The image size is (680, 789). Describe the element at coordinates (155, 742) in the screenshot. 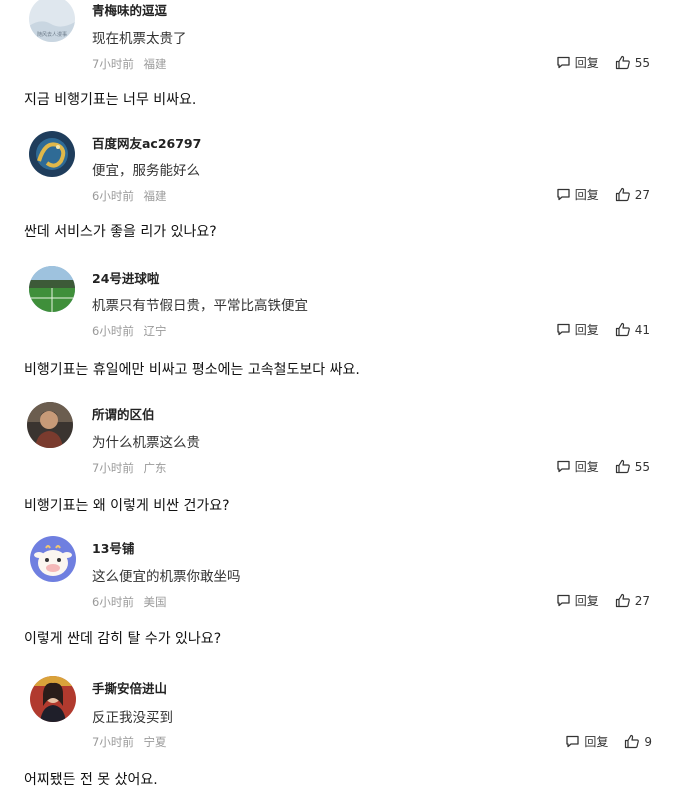

I see `comment-location: 宁夏` at that location.